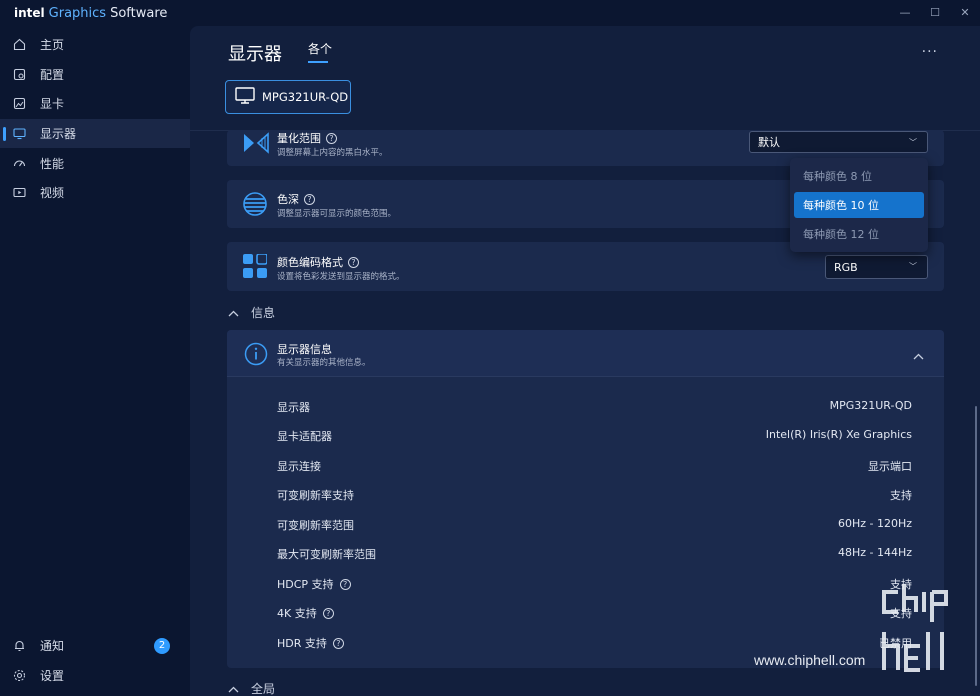 Image resolution: width=980 pixels, height=696 pixels. What do you see at coordinates (594, 495) in the screenshot?
I see `info-row-vrr-support: 可变刷新率支持 支持` at bounding box center [594, 495].